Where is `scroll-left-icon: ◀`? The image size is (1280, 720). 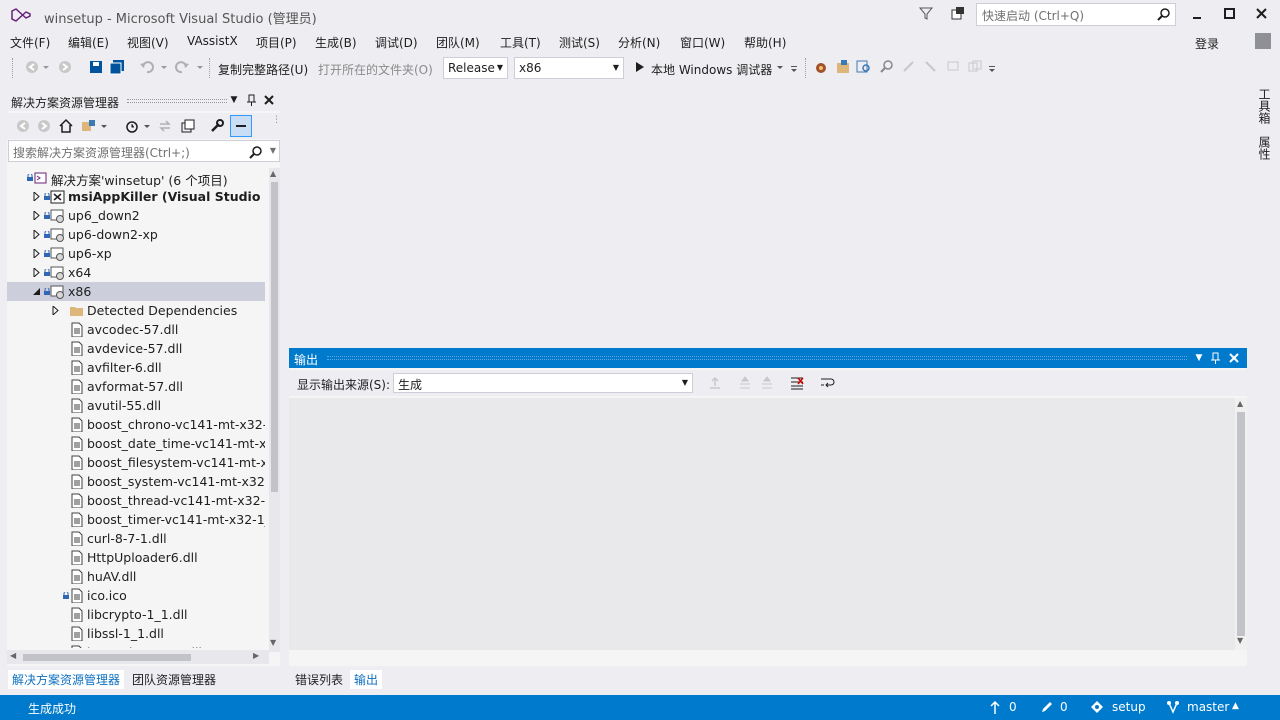 scroll-left-icon: ◀ is located at coordinates (13, 655).